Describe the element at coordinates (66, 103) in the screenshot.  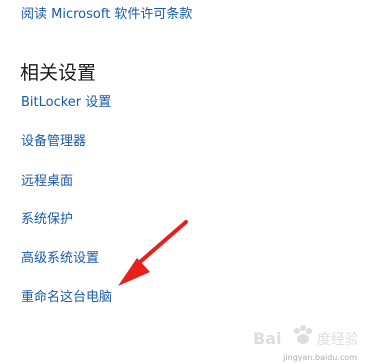
I see `bitlocker-link: BitLocker 设置` at that location.